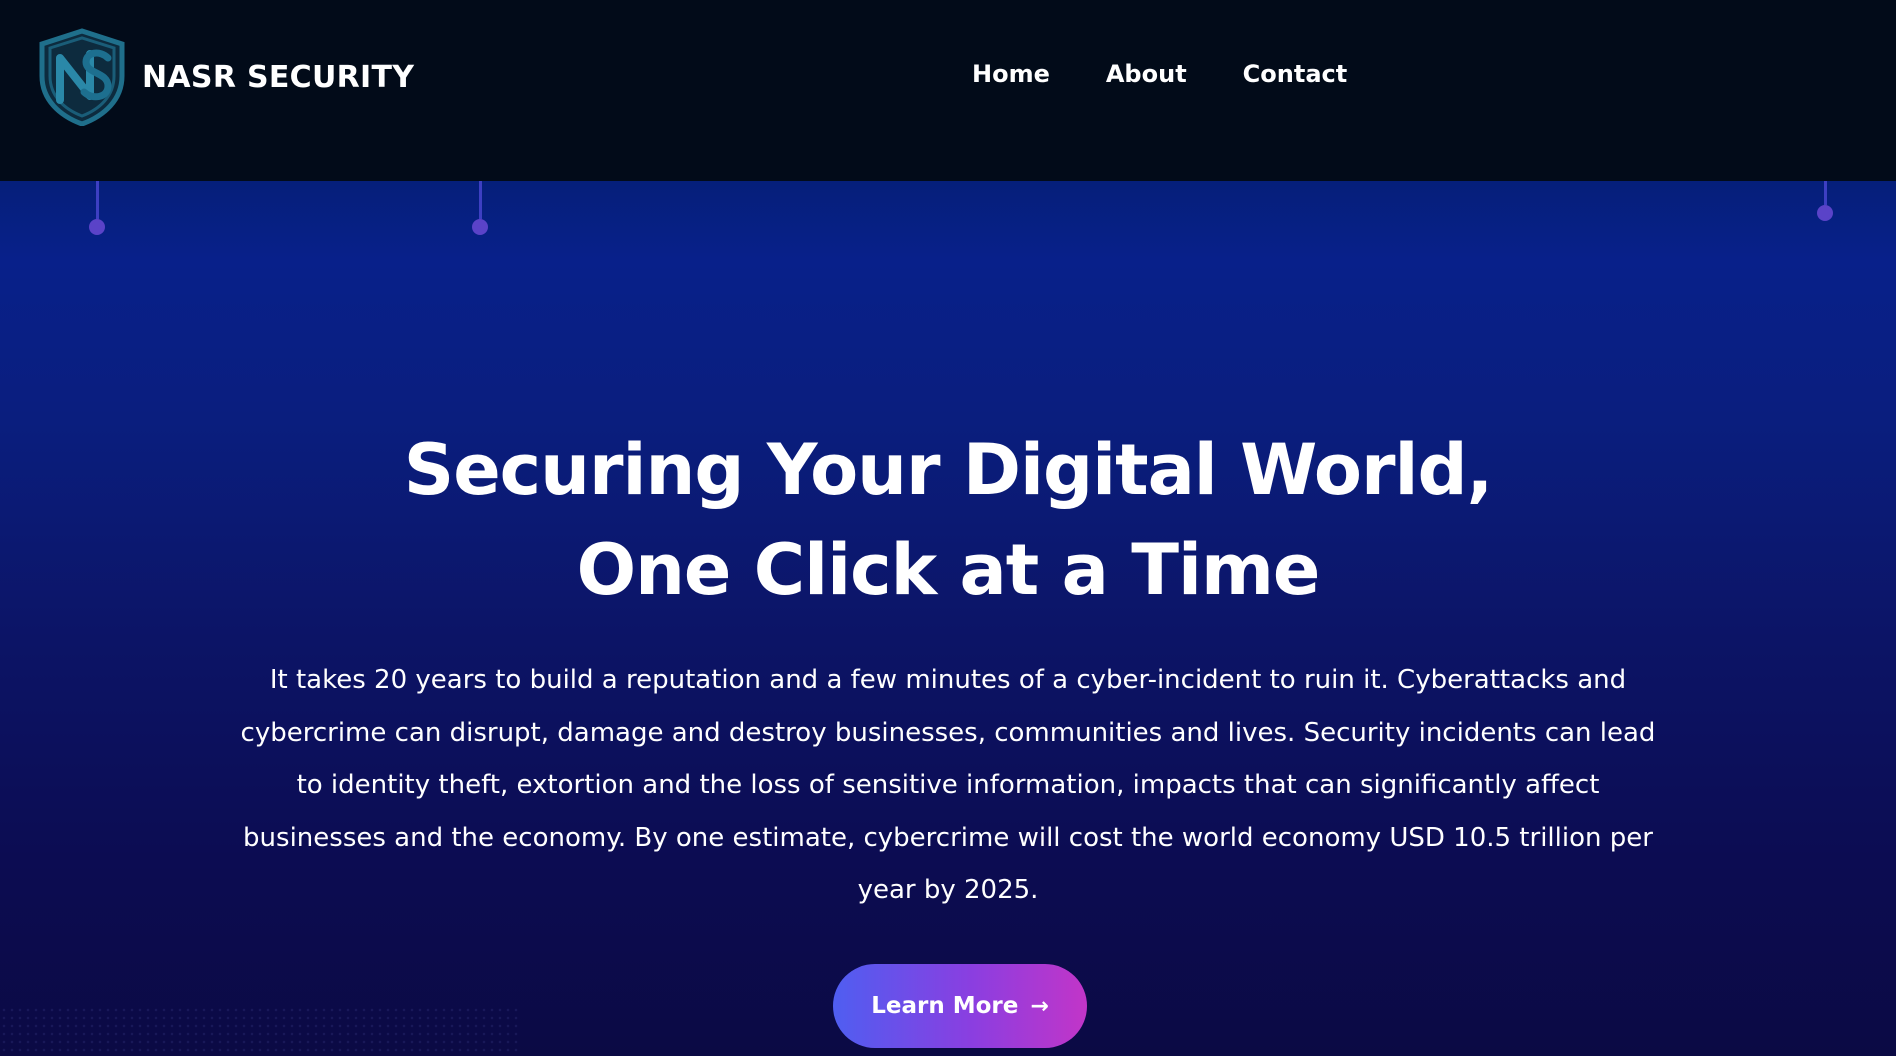 The image size is (1896, 1056). I want to click on learn-more-button: Learn More →, so click(960, 1006).